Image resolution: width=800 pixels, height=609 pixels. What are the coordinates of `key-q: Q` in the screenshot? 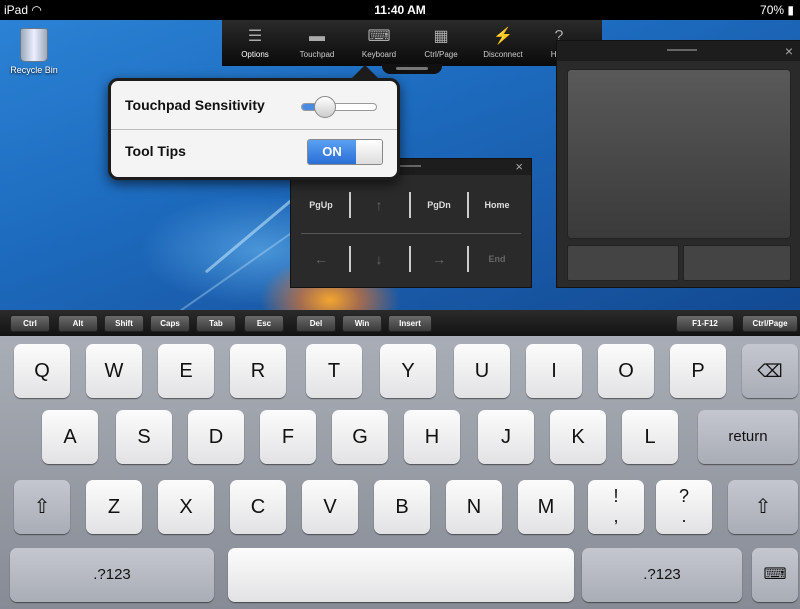 It's located at (42, 371).